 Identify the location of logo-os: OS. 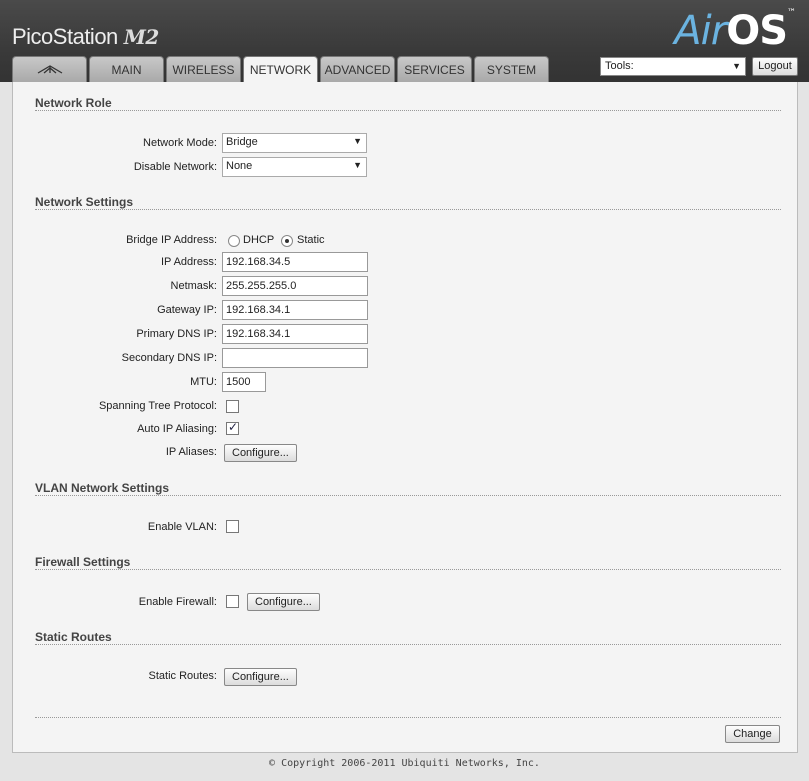
(757, 31).